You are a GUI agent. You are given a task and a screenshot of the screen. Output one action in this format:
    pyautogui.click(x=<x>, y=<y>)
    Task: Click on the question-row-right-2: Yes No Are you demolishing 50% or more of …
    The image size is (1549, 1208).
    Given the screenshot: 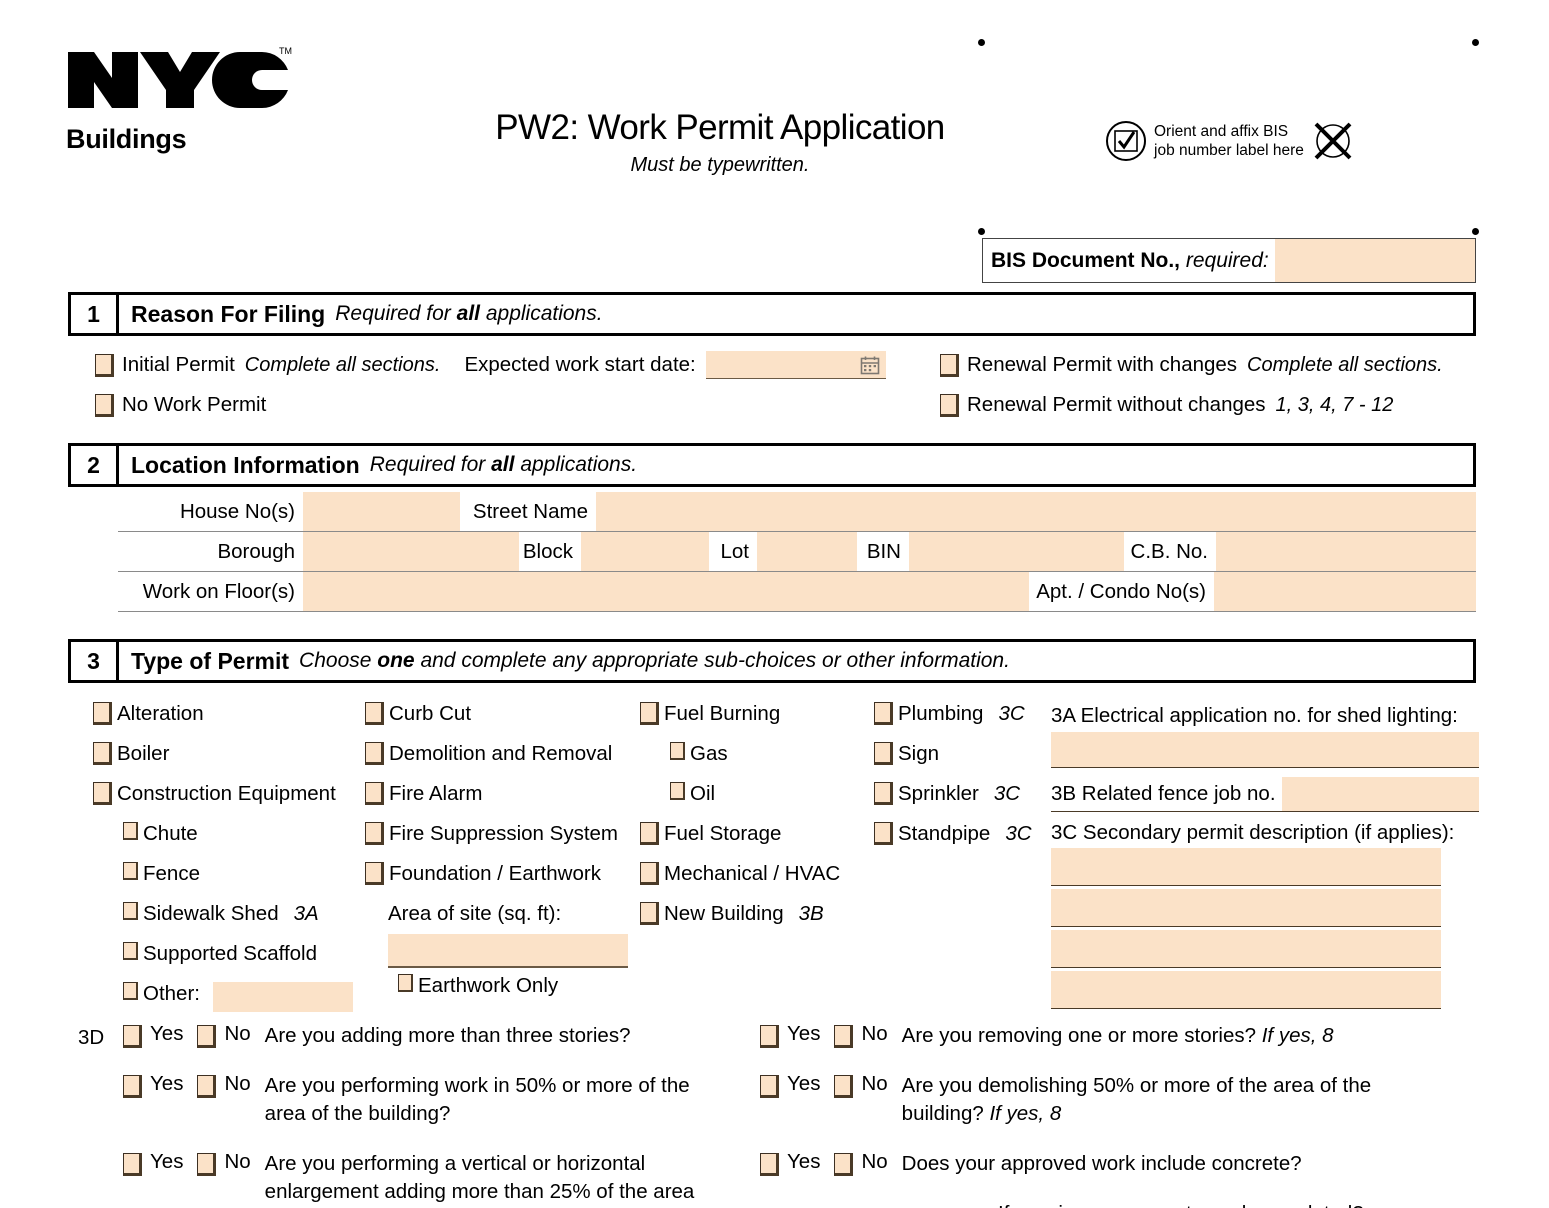 What is the action you would take?
    pyautogui.click(x=1140, y=1100)
    